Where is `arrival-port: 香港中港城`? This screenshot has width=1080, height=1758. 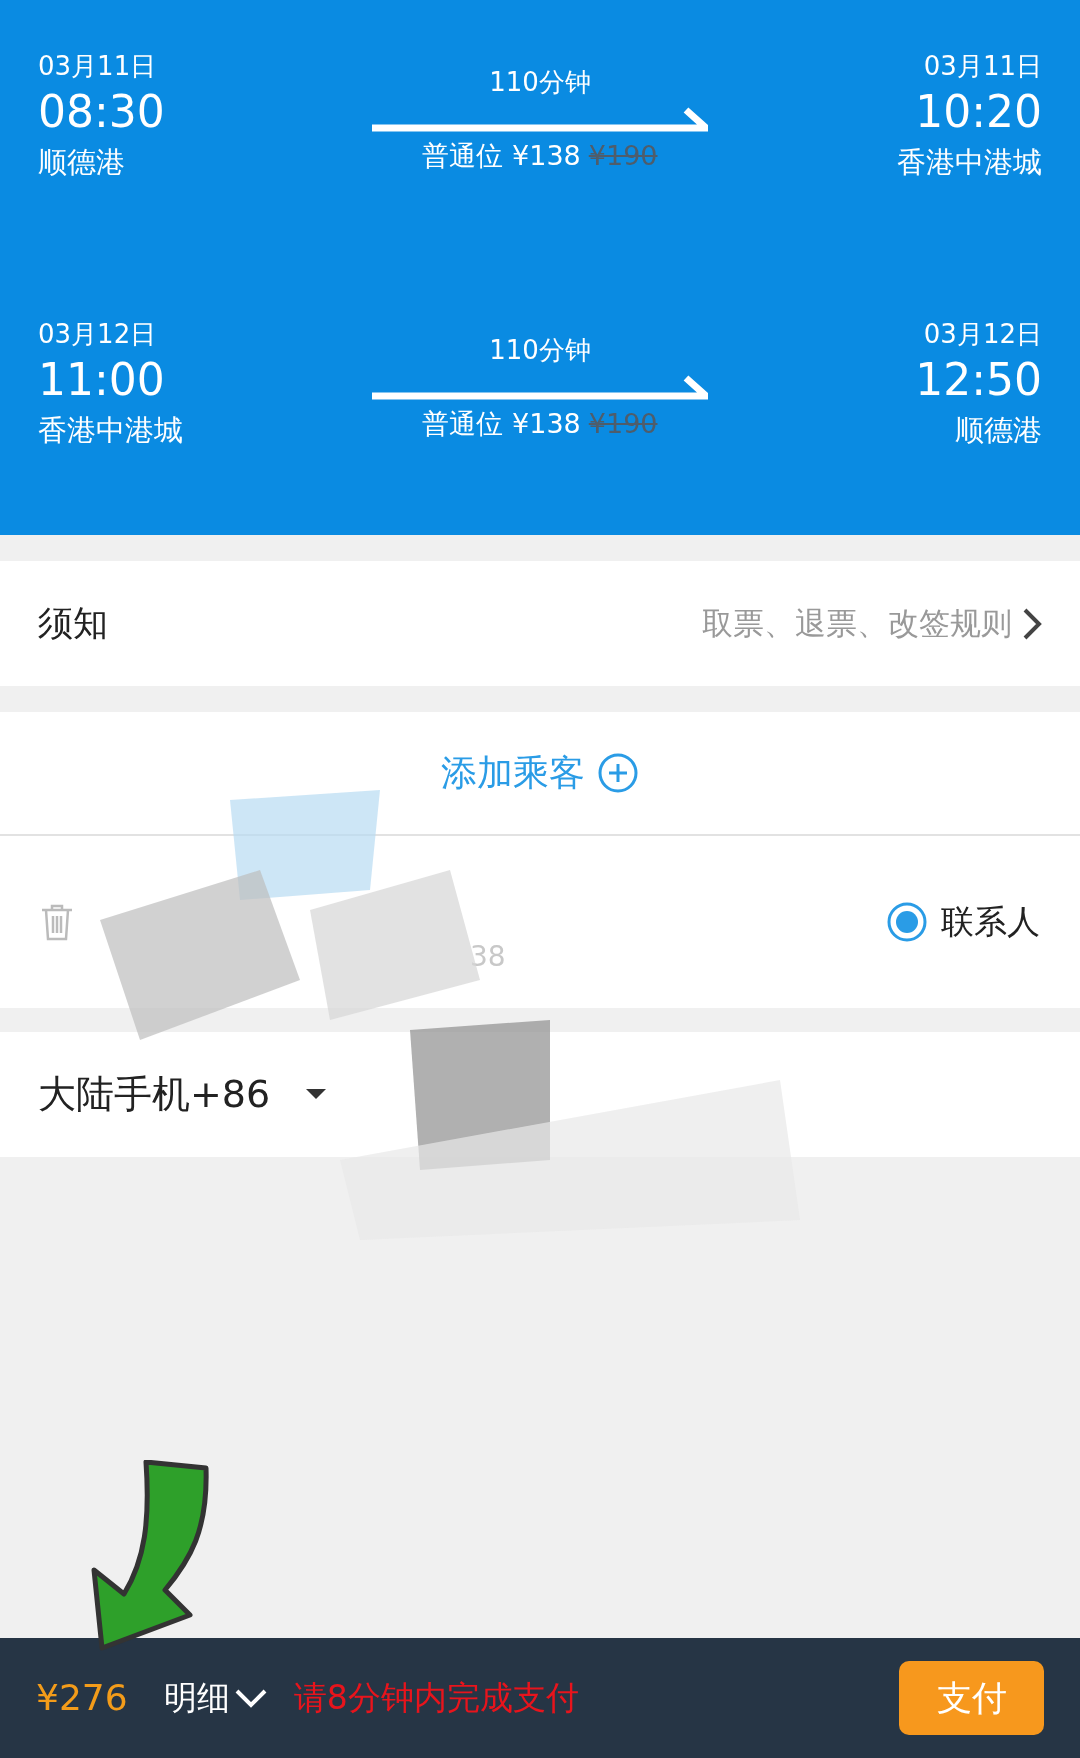 arrival-port: 香港中港城 is located at coordinates (969, 162).